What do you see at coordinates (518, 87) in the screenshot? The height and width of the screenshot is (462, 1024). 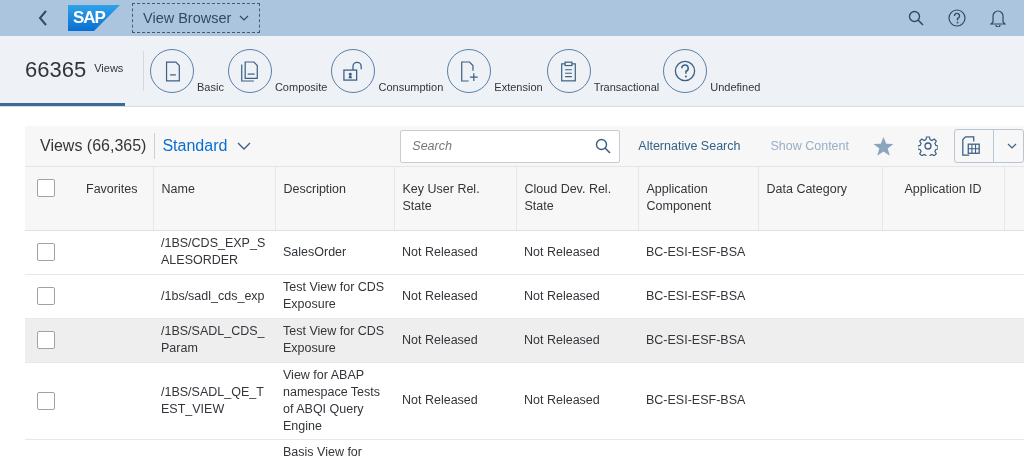 I see `category-label: Extension` at bounding box center [518, 87].